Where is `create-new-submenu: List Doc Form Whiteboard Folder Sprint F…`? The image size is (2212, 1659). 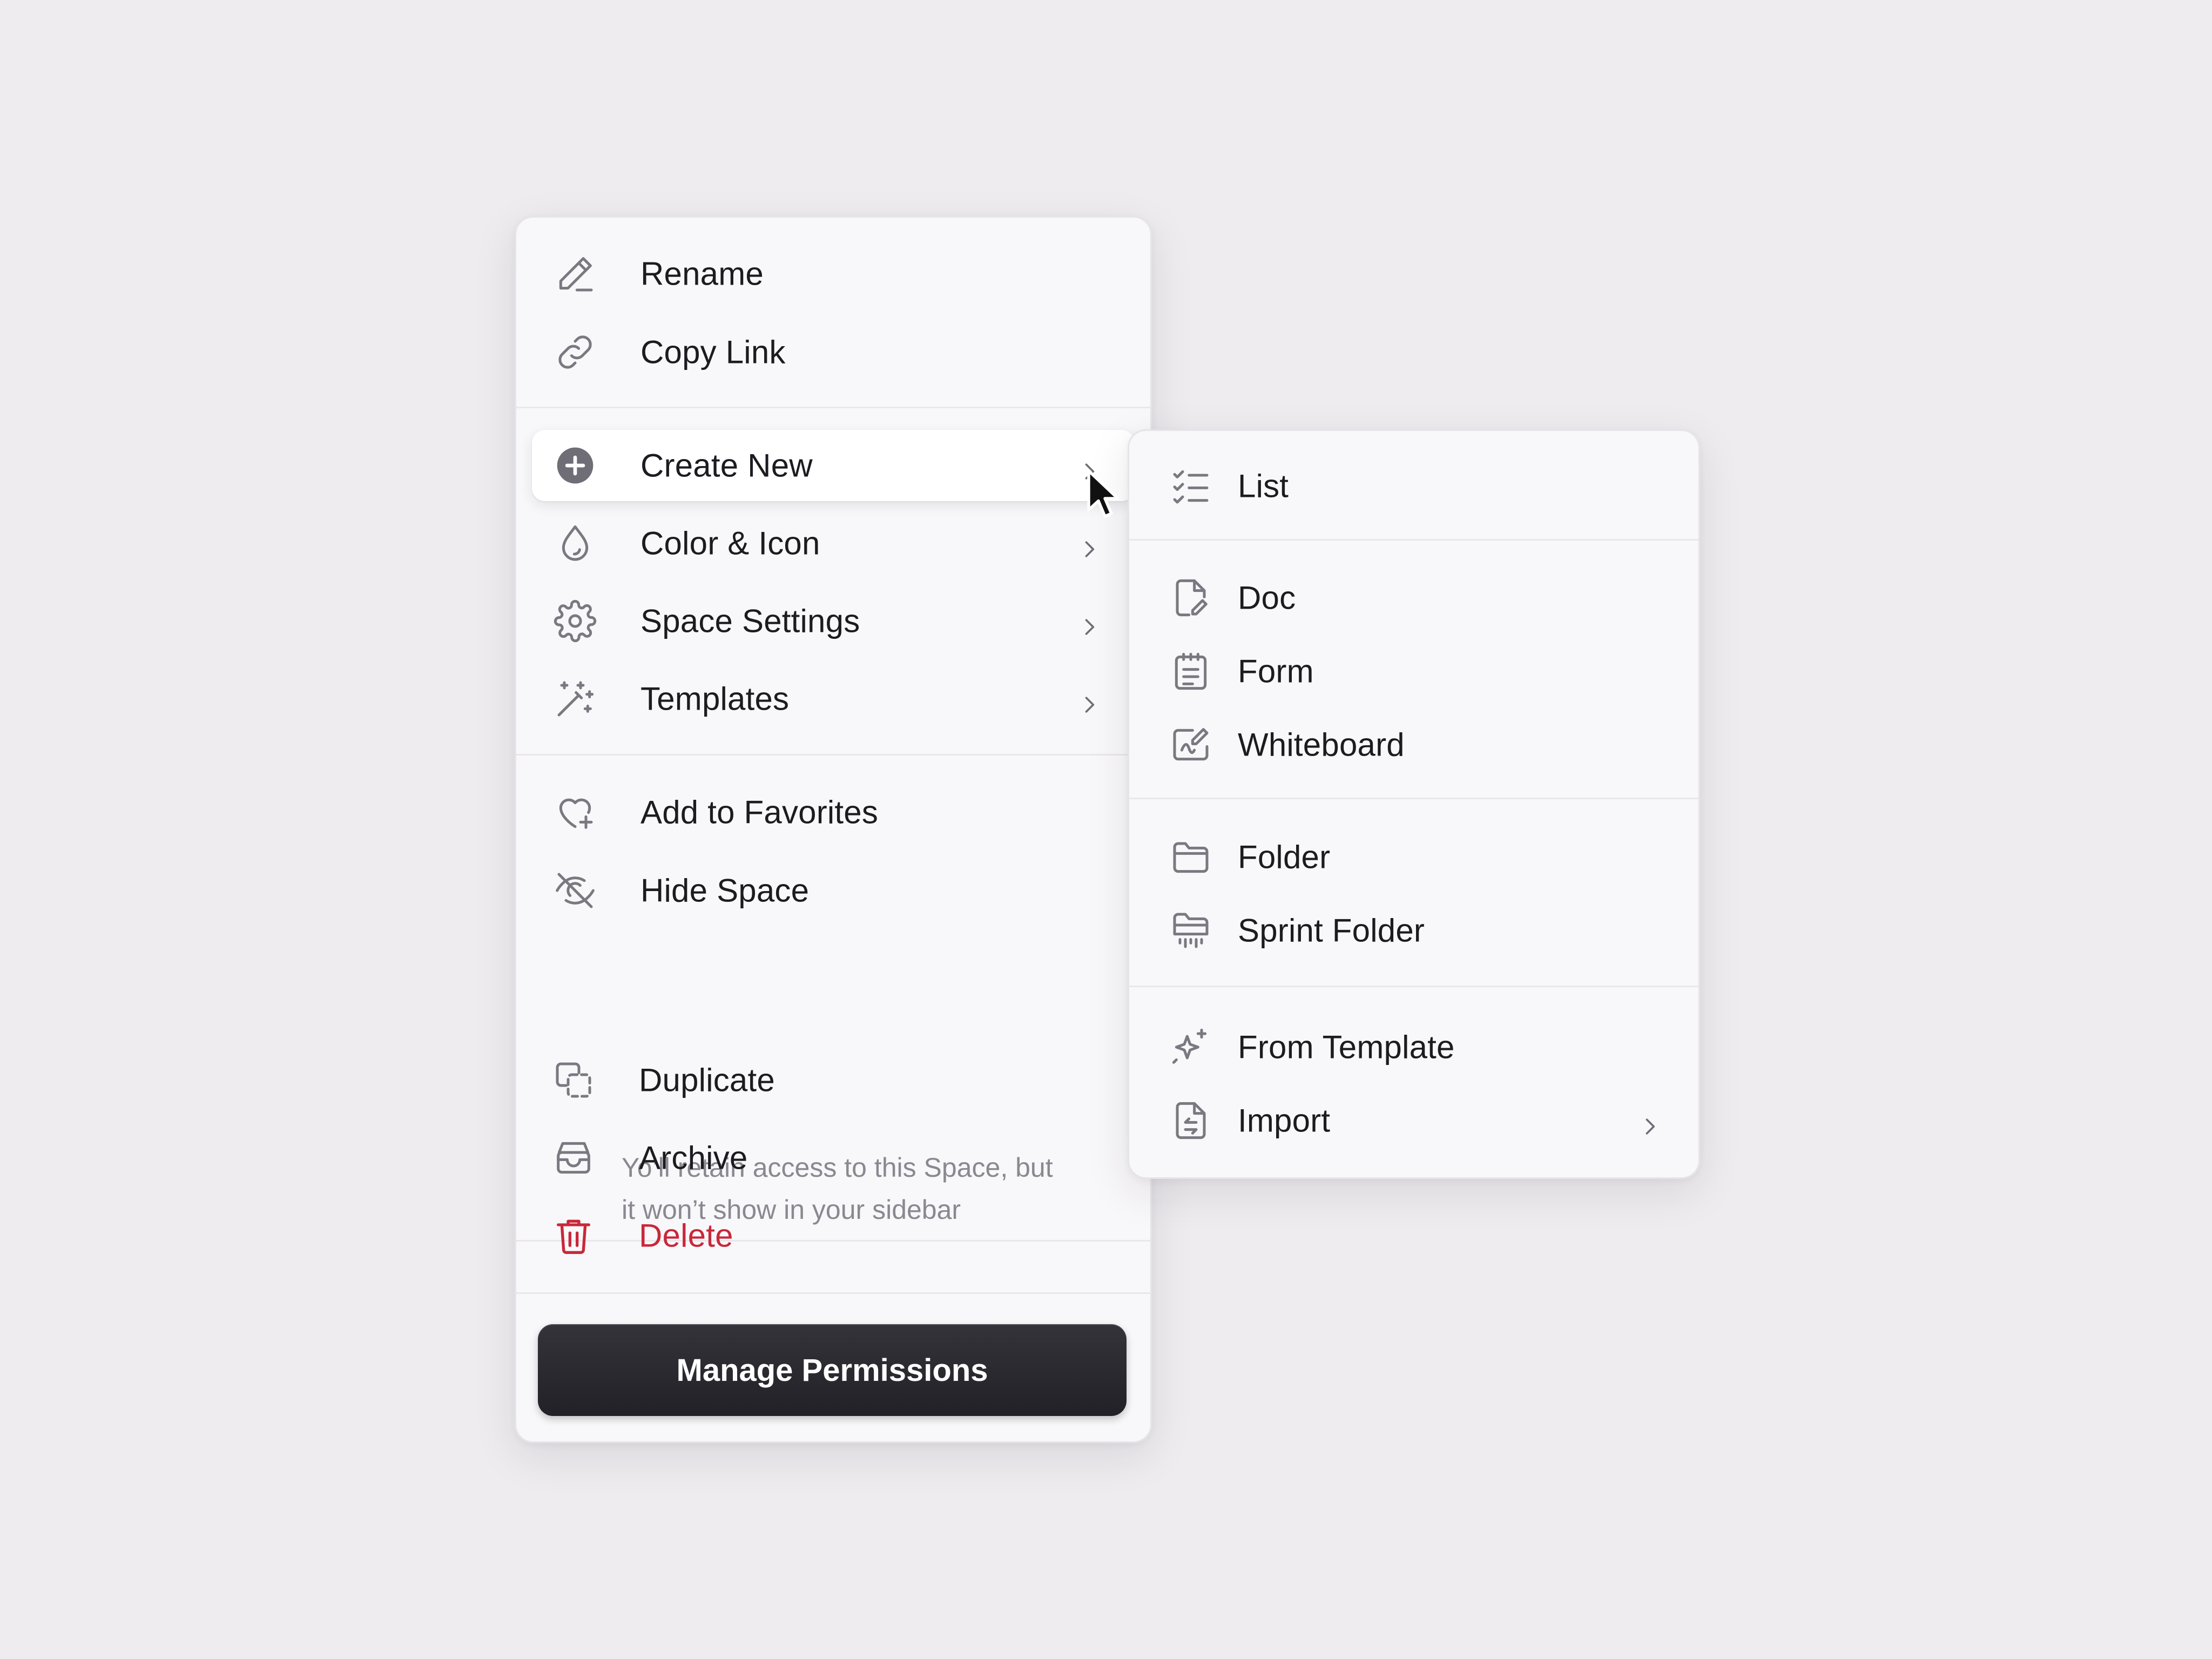
create-new-submenu: List Doc Form Whiteboard Folder Sprint F… is located at coordinates (1414, 804).